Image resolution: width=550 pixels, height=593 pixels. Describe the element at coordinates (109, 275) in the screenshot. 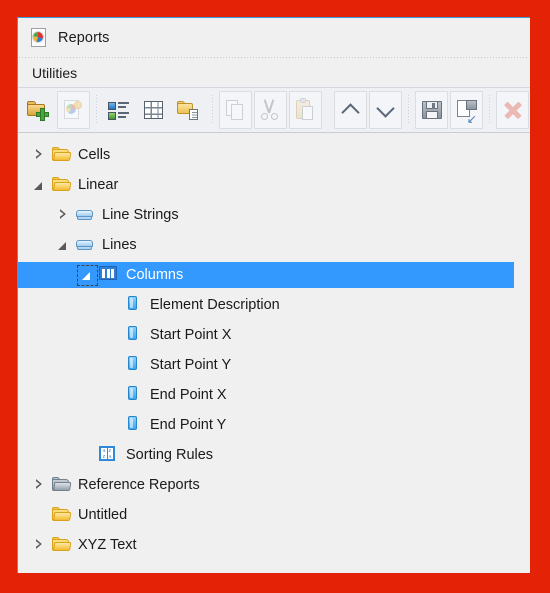

I see `columns-icon` at that location.